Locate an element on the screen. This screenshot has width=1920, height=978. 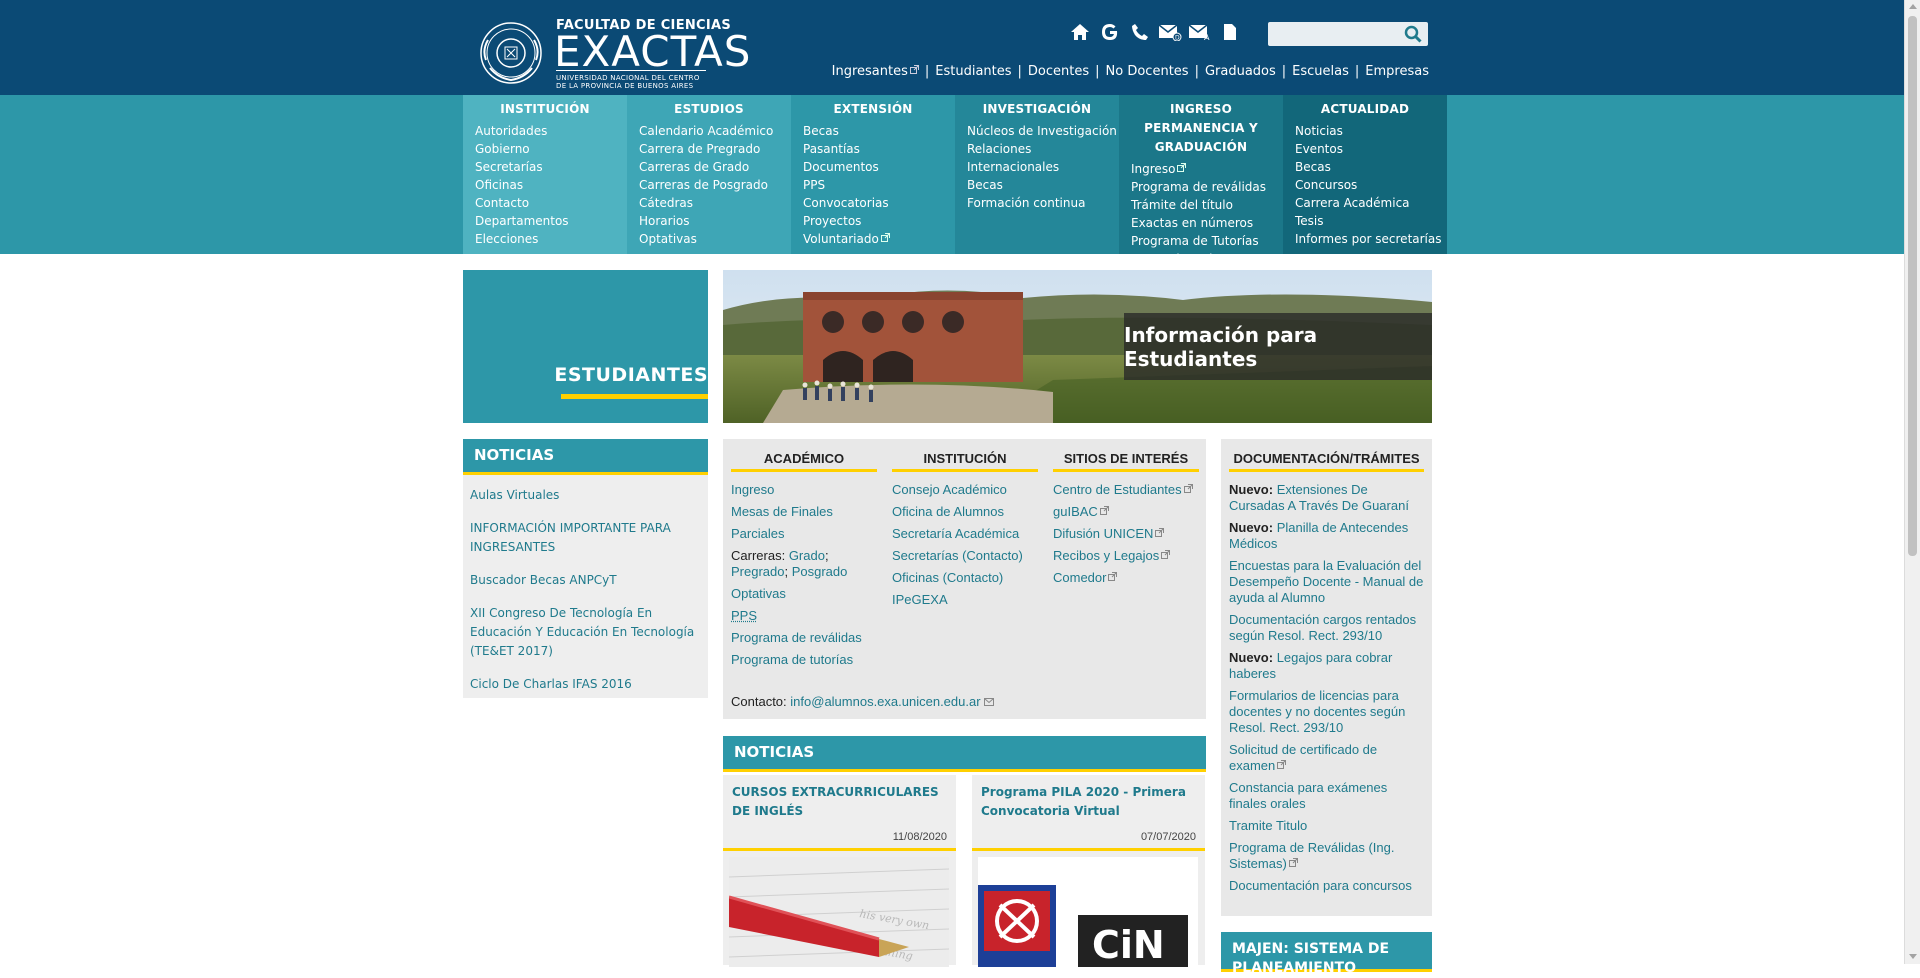
sidebar-news-item: Buscador Becas ANPCyT is located at coordinates (585, 580).